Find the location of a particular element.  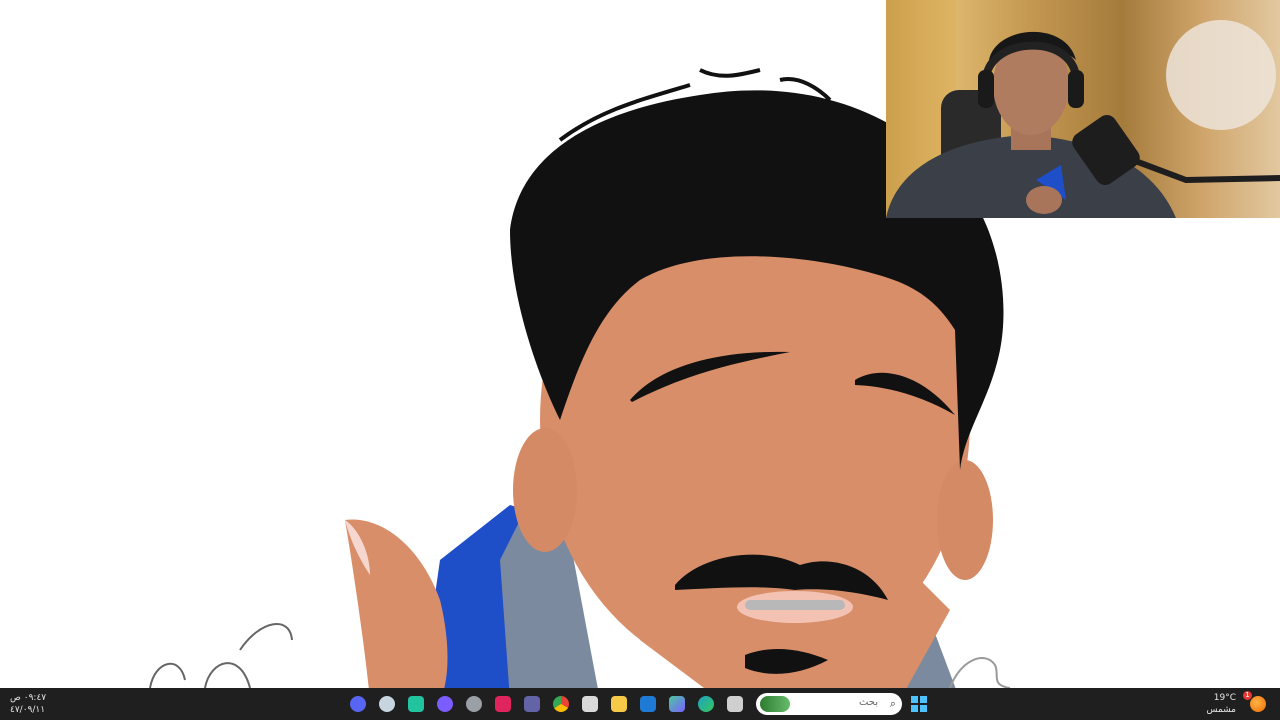

ear-left is located at coordinates (545, 490).